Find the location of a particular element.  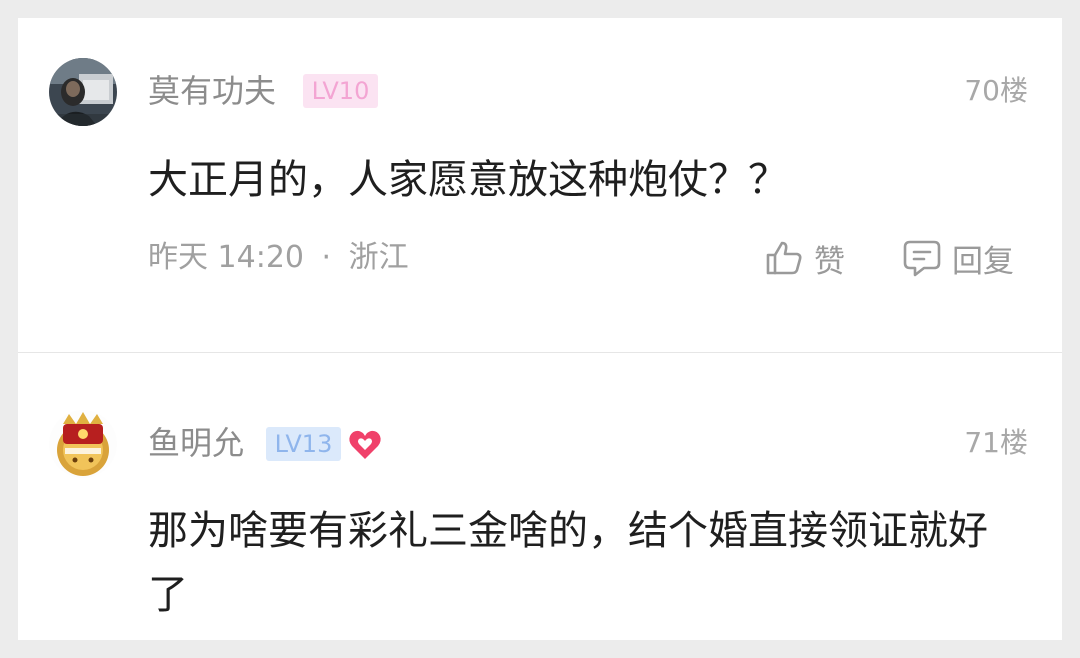

like-button: 赞 is located at coordinates (804, 259).